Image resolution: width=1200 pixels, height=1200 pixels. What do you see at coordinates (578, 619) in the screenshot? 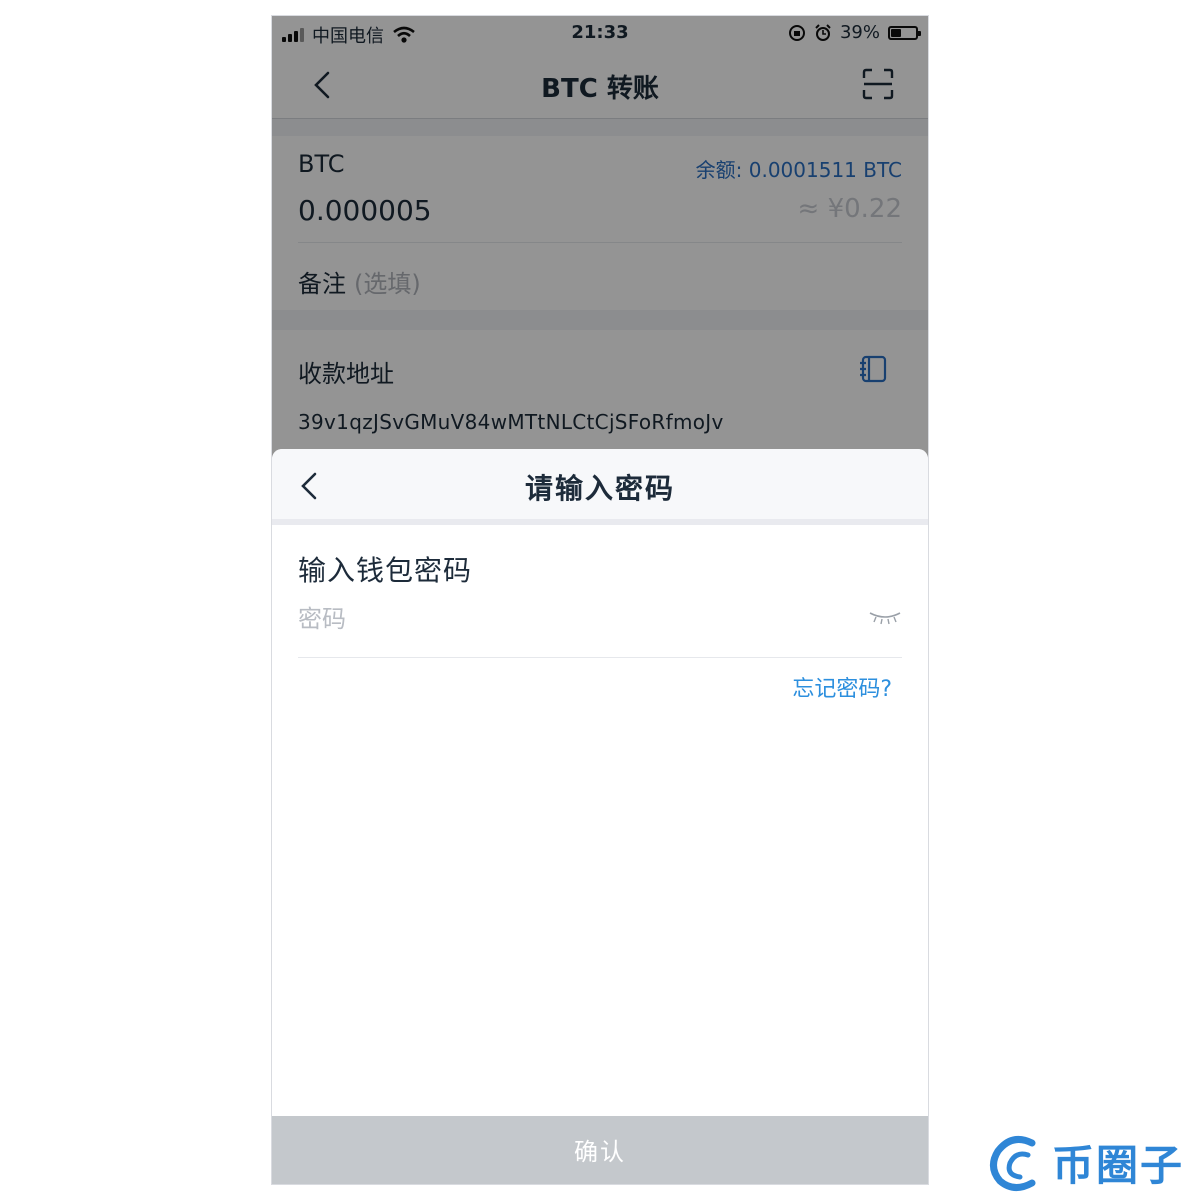
I see `password-input` at bounding box center [578, 619].